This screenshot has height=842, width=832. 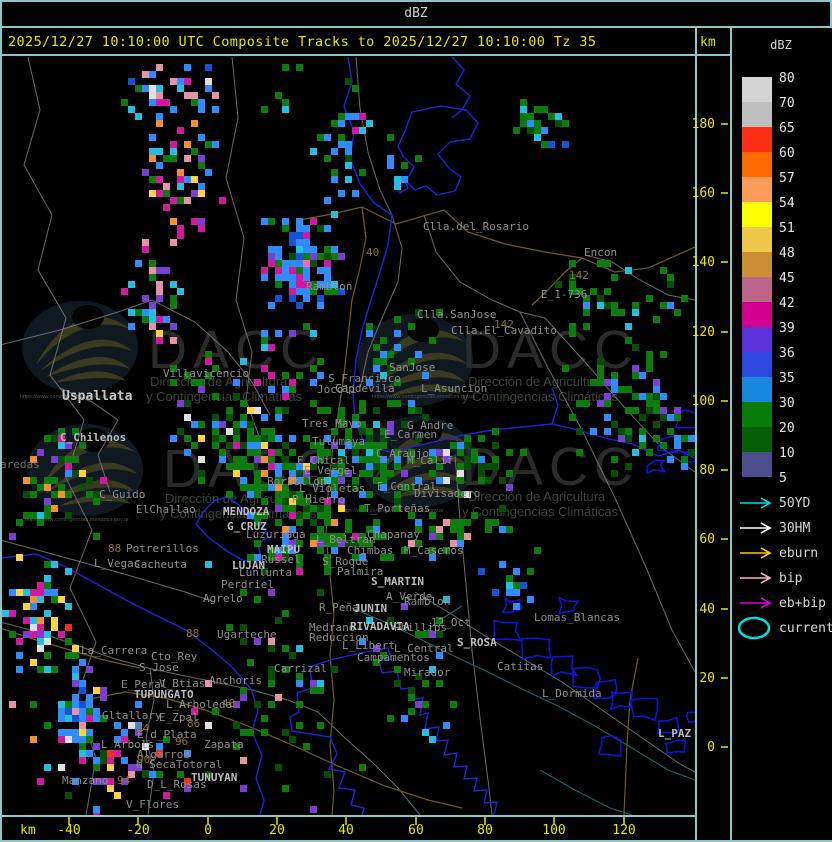 I want to click on legend-band-value: 60, so click(x=787, y=153).